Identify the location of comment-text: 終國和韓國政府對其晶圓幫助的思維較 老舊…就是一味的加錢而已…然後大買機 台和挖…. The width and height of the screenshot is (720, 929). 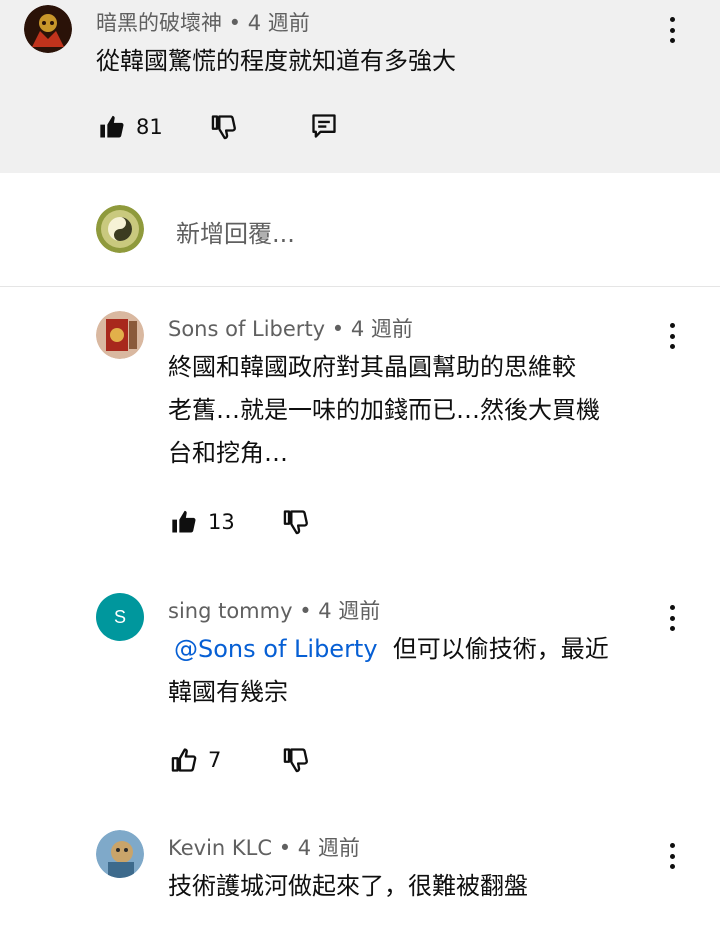
(423, 410).